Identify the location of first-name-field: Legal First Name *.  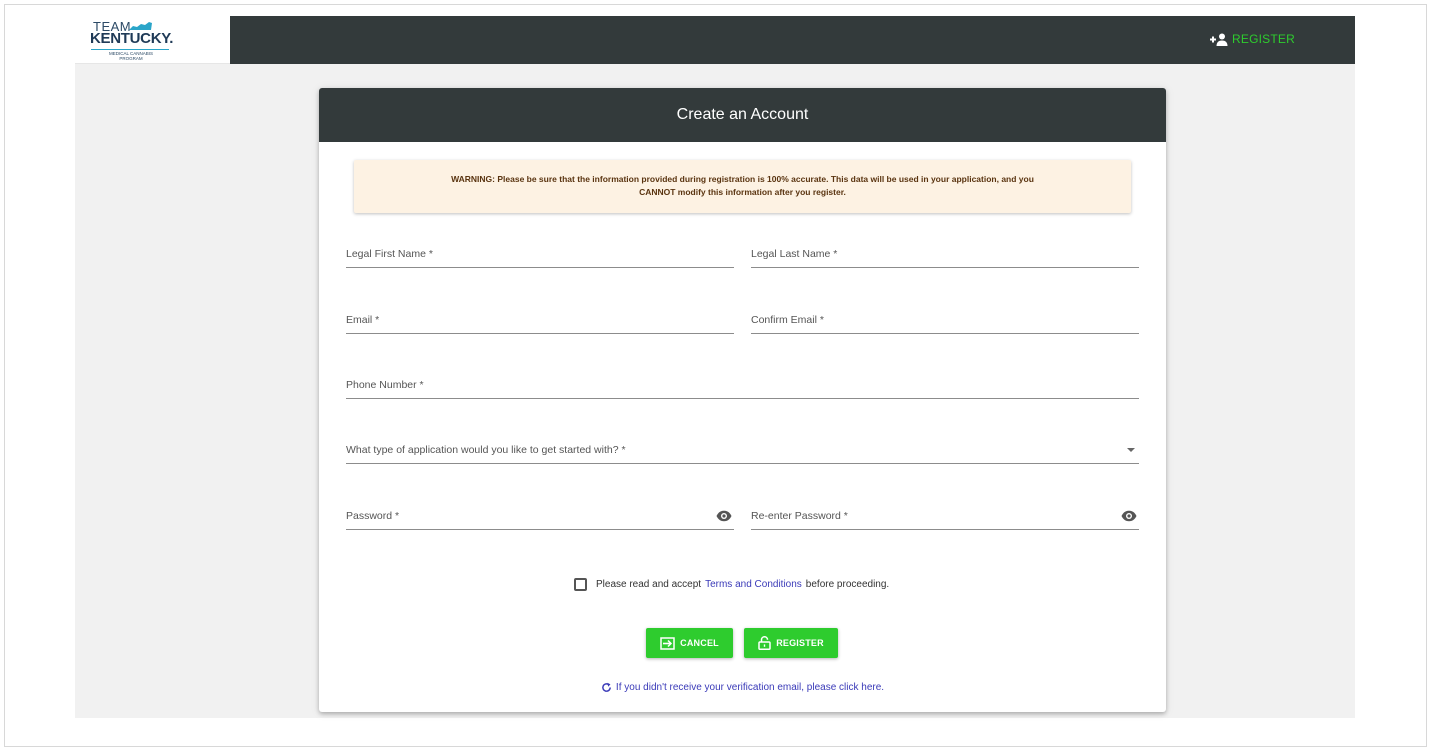
(540, 256).